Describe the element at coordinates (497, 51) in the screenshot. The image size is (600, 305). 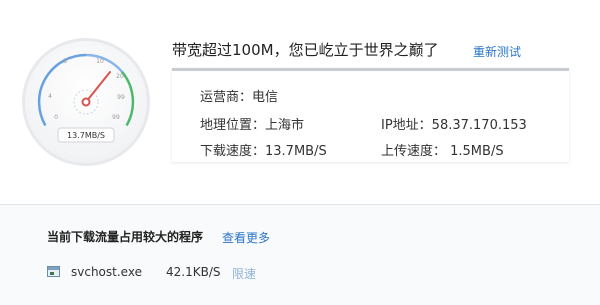
I see `retest-link: 重新测试` at that location.